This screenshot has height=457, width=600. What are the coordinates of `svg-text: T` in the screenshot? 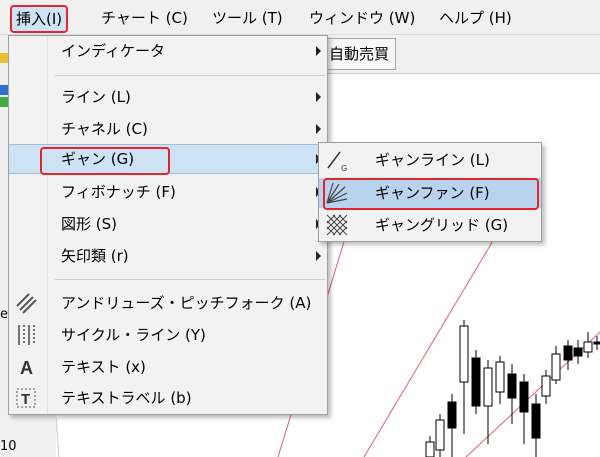 It's located at (25, 399).